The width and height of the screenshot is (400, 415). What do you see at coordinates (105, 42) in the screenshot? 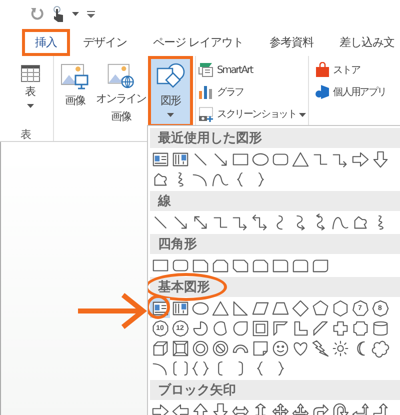
I see `ribbon-tab: デザイン` at bounding box center [105, 42].